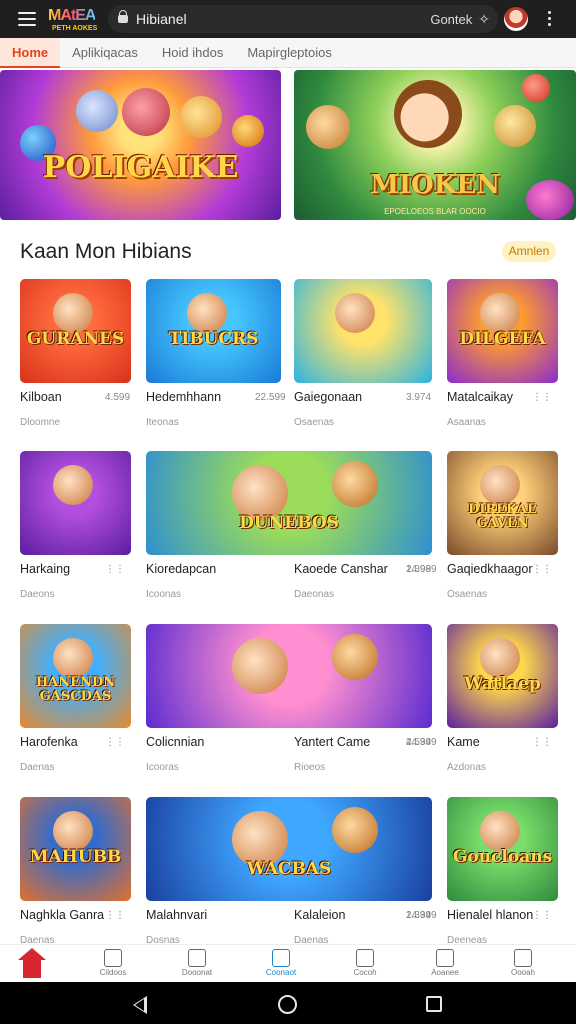 Image resolution: width=576 pixels, height=1024 pixels. Describe the element at coordinates (332, 742) in the screenshot. I see `game-title: Yantert Came` at that location.